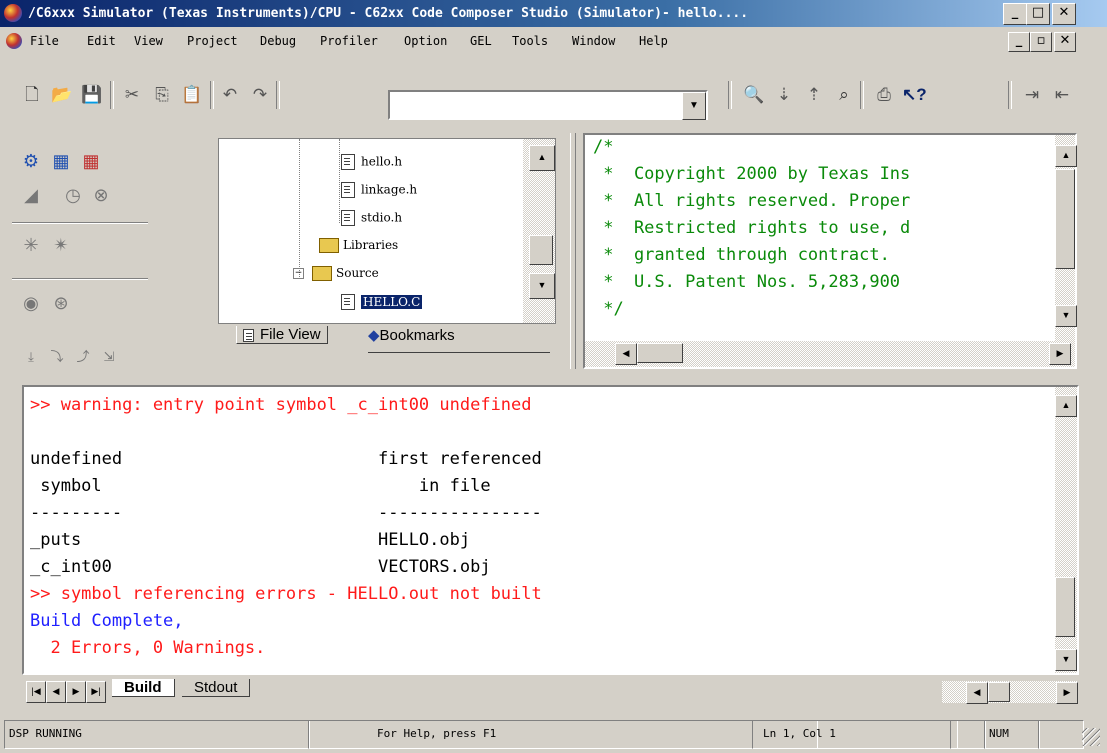  I want to click on output-vscrollbar: ▲ ▼, so click(1066, 530).